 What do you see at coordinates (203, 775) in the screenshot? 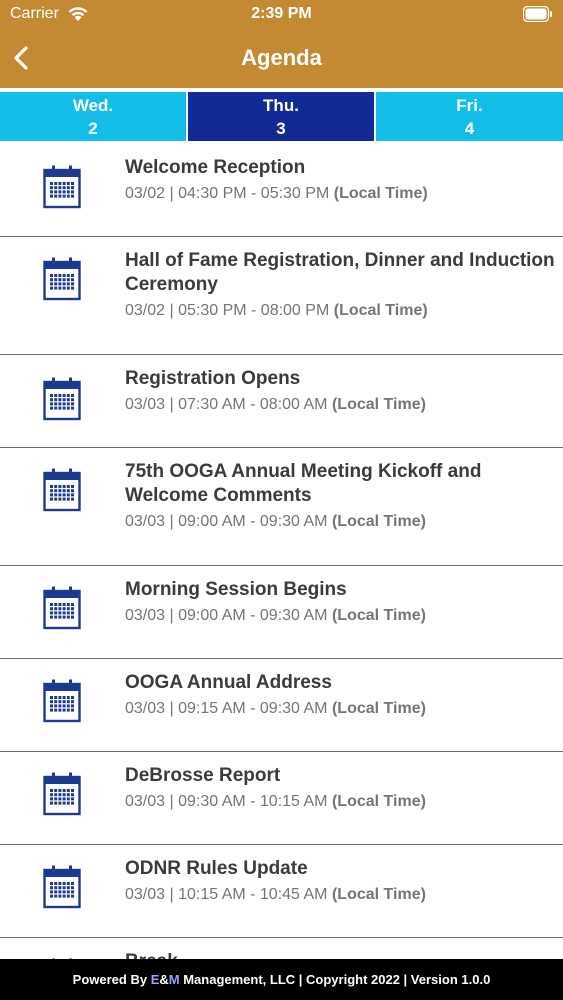
I see `item-title: DeBrosse Report` at bounding box center [203, 775].